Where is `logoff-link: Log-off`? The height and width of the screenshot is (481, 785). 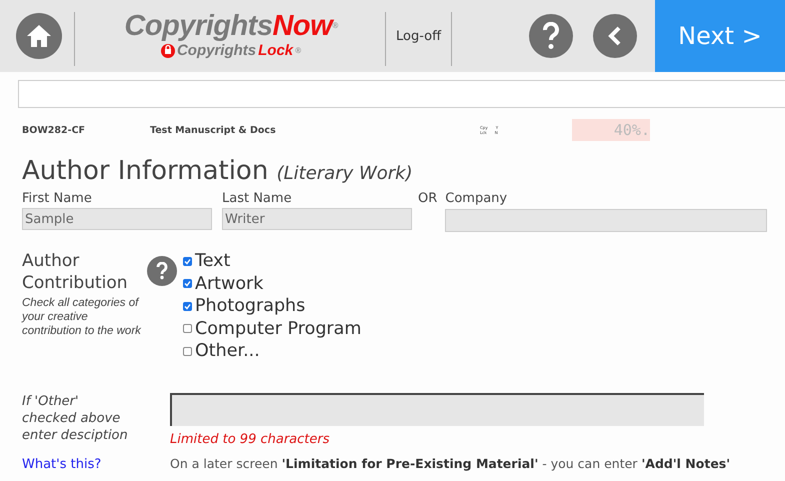
logoff-link: Log-off is located at coordinates (419, 36).